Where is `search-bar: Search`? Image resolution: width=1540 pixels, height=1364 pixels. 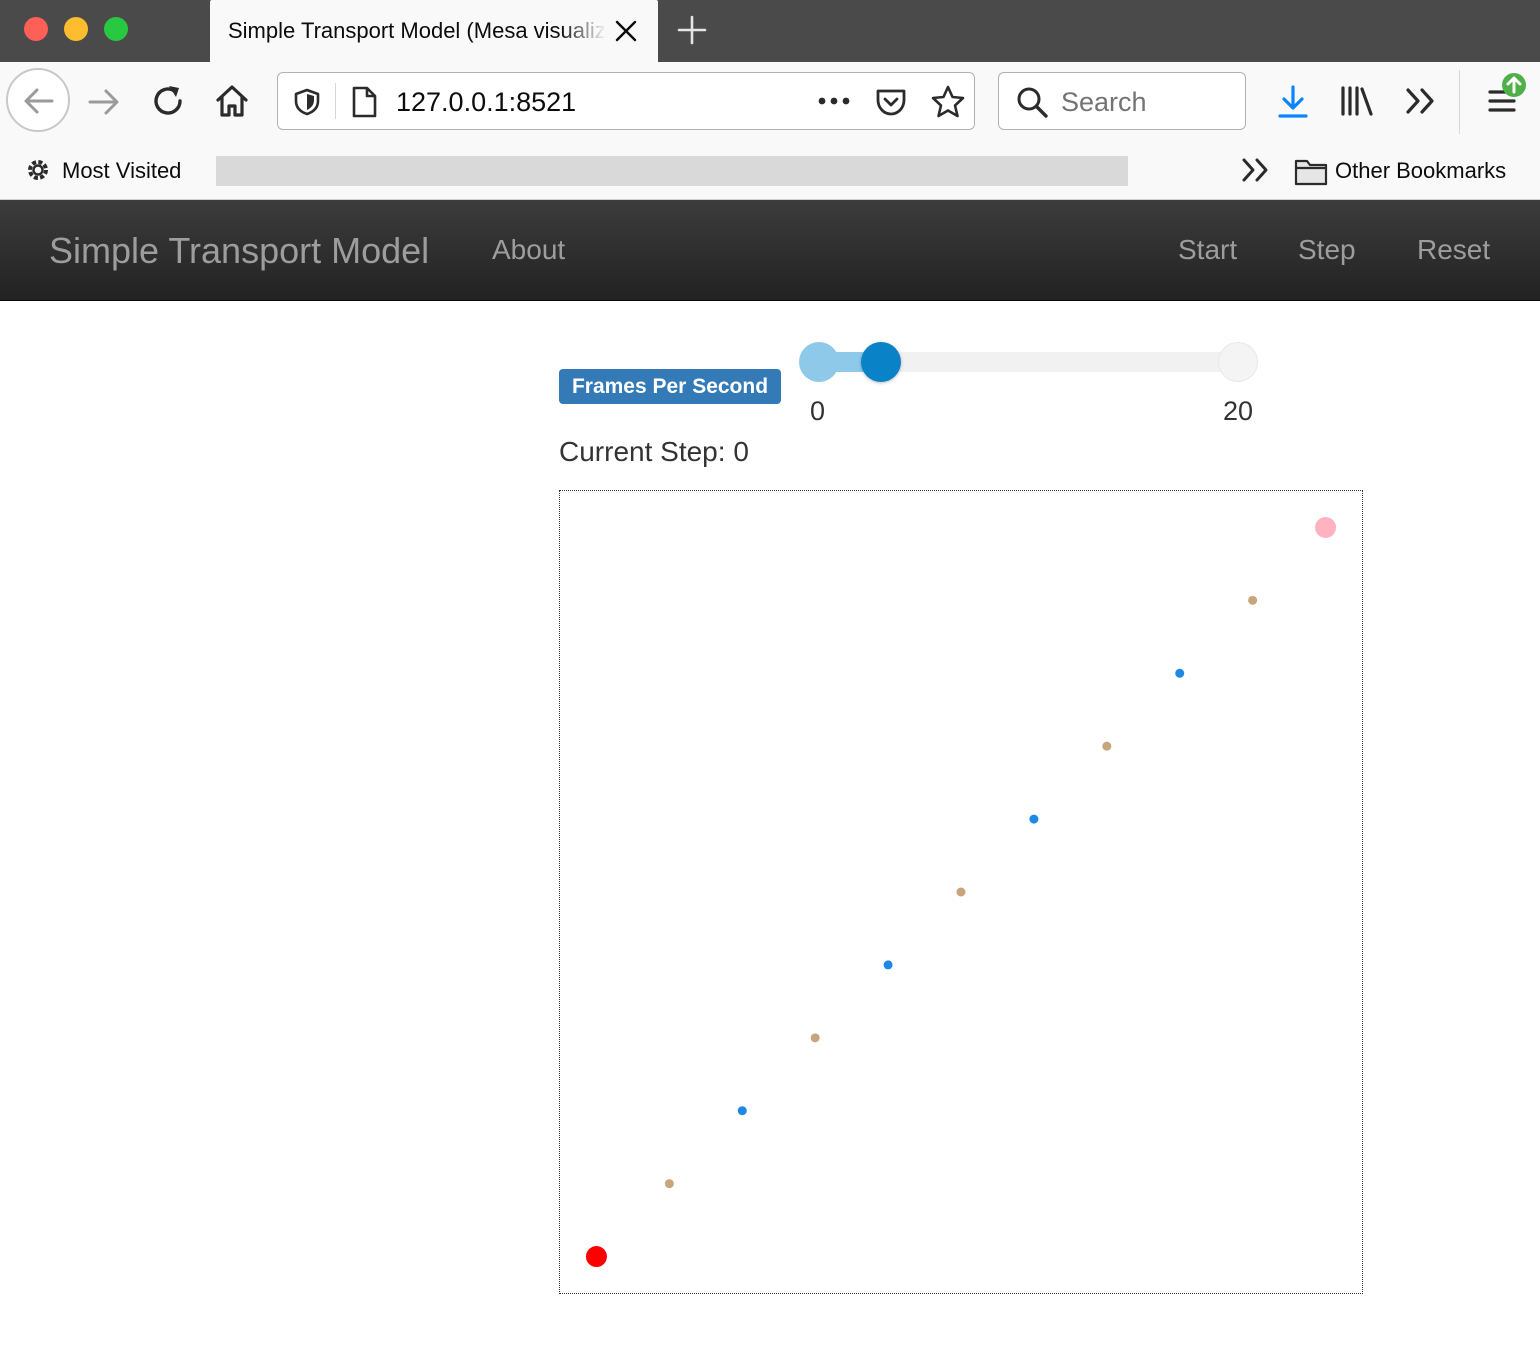 search-bar: Search is located at coordinates (1122, 101).